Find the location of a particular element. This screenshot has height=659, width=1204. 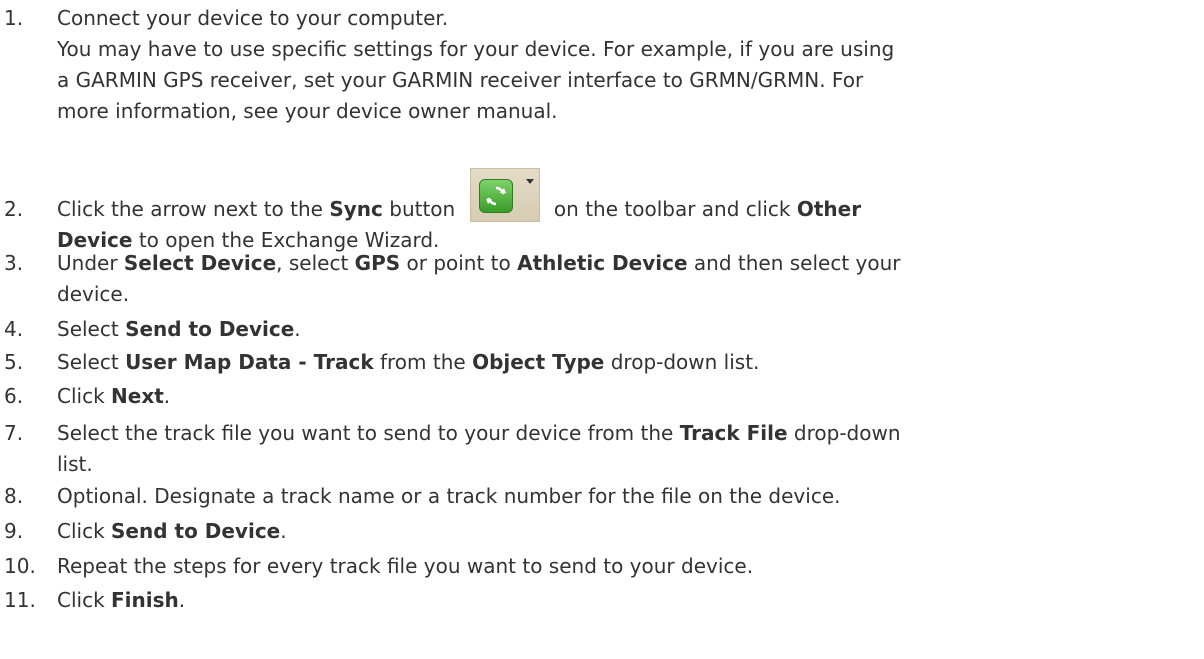

step-text: drop-down is located at coordinates (844, 433).